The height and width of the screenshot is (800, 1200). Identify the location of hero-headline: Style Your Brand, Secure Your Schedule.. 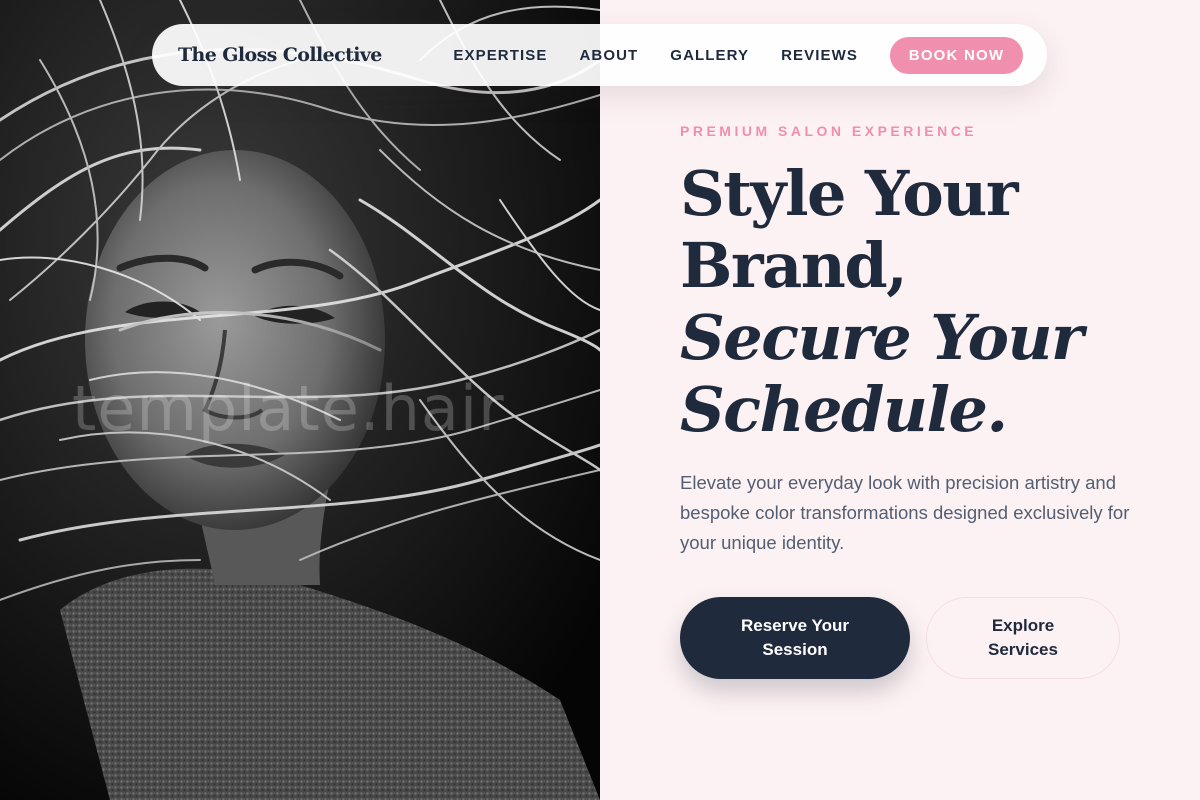
(920, 302).